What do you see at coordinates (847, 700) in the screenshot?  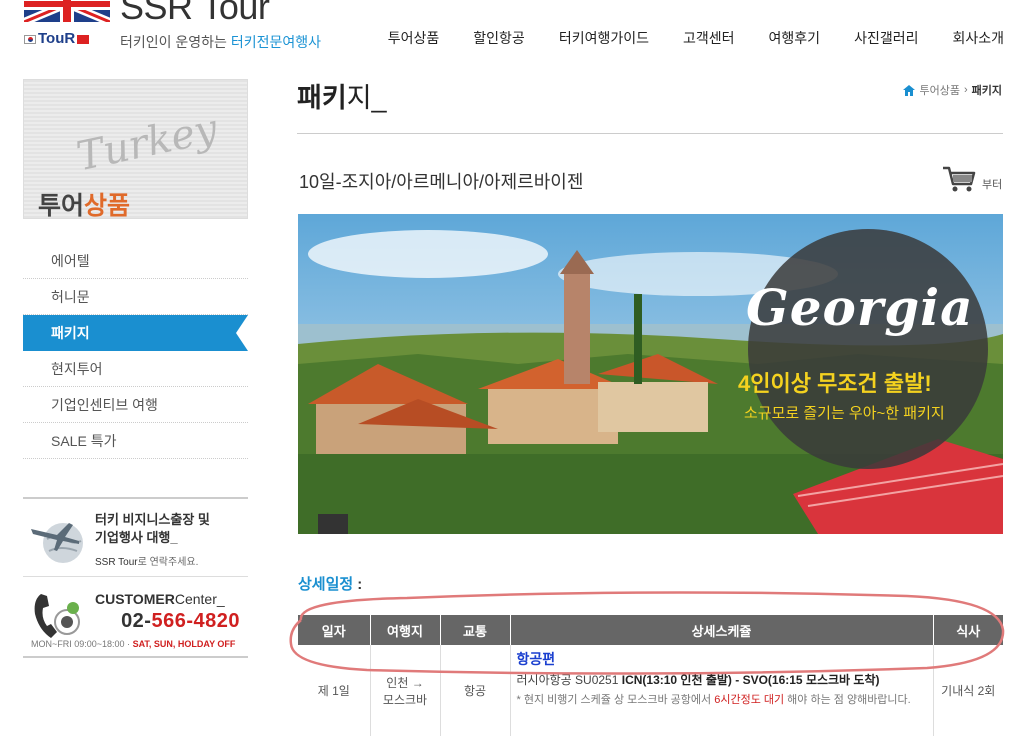 I see `detail-note-2: 해야 하는 점 양해바랍니다.` at bounding box center [847, 700].